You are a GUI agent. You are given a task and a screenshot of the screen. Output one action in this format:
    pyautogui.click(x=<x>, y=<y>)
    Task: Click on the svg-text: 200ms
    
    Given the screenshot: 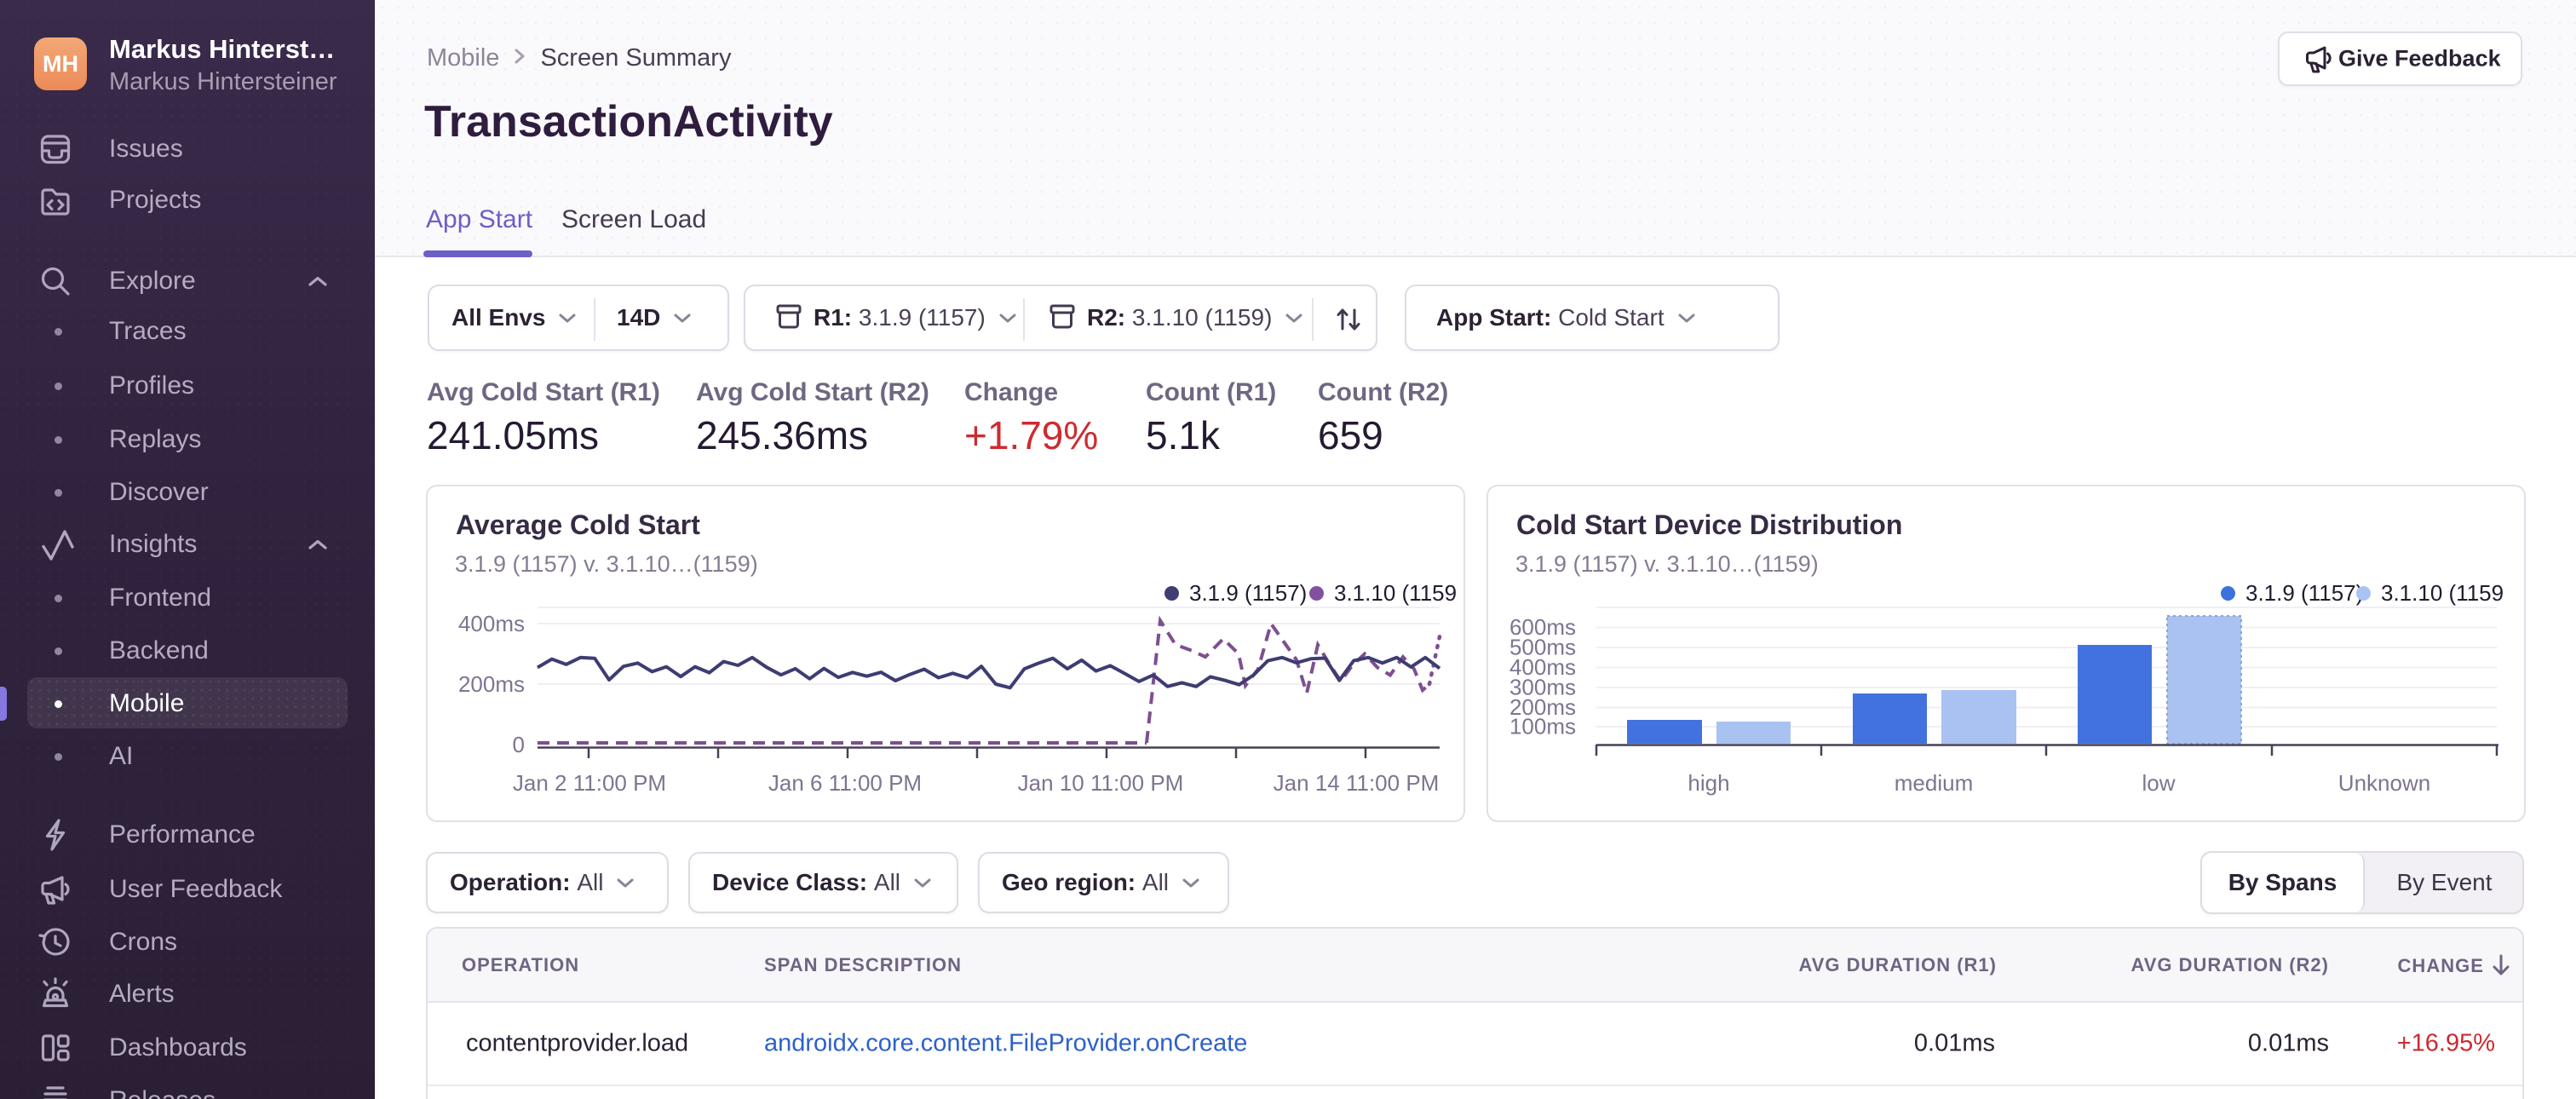 What is the action you would take?
    pyautogui.click(x=492, y=684)
    